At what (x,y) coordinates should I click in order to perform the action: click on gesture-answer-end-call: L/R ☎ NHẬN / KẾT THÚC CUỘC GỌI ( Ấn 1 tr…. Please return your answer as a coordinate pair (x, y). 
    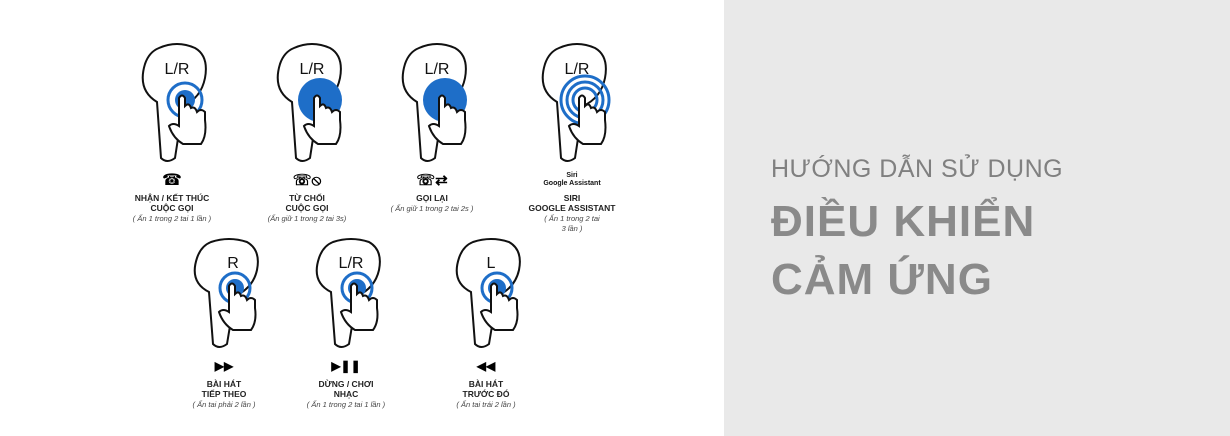
    Looking at the image, I should click on (172, 131).